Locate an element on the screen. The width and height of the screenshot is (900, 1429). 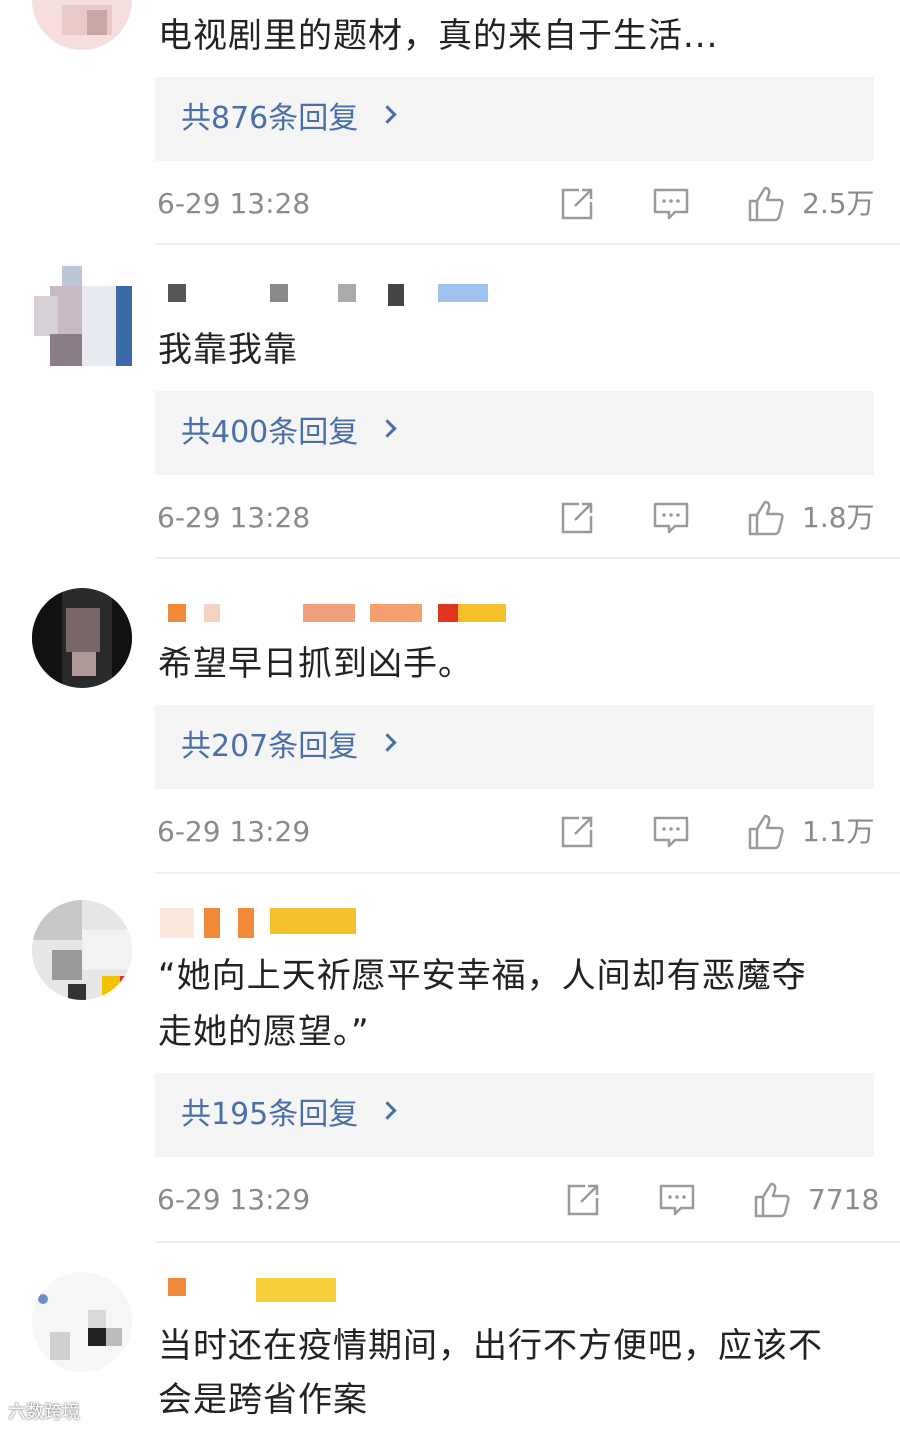
comment-text-line-2: 会是跨省作案 is located at coordinates (263, 1400).